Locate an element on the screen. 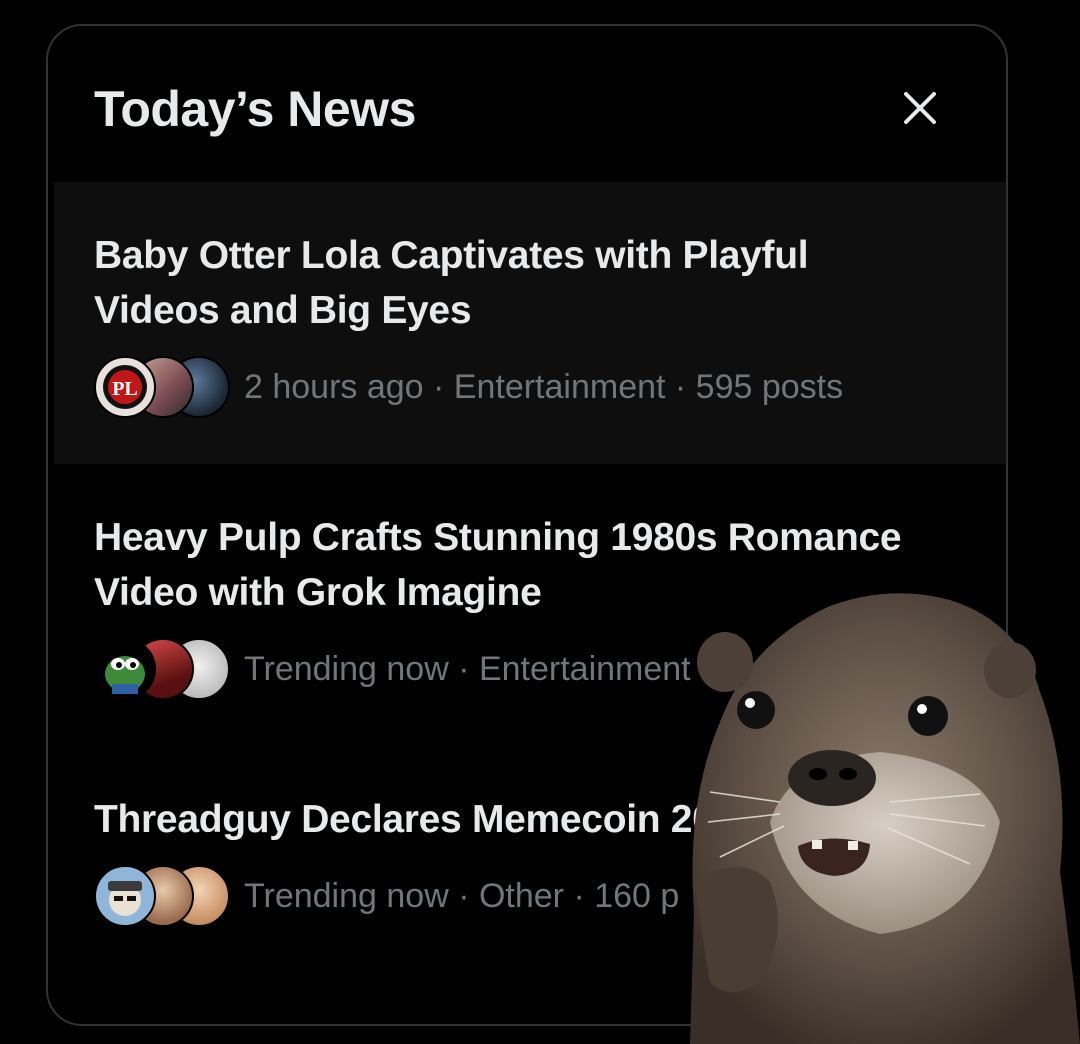  avatar: PL is located at coordinates (125, 387).